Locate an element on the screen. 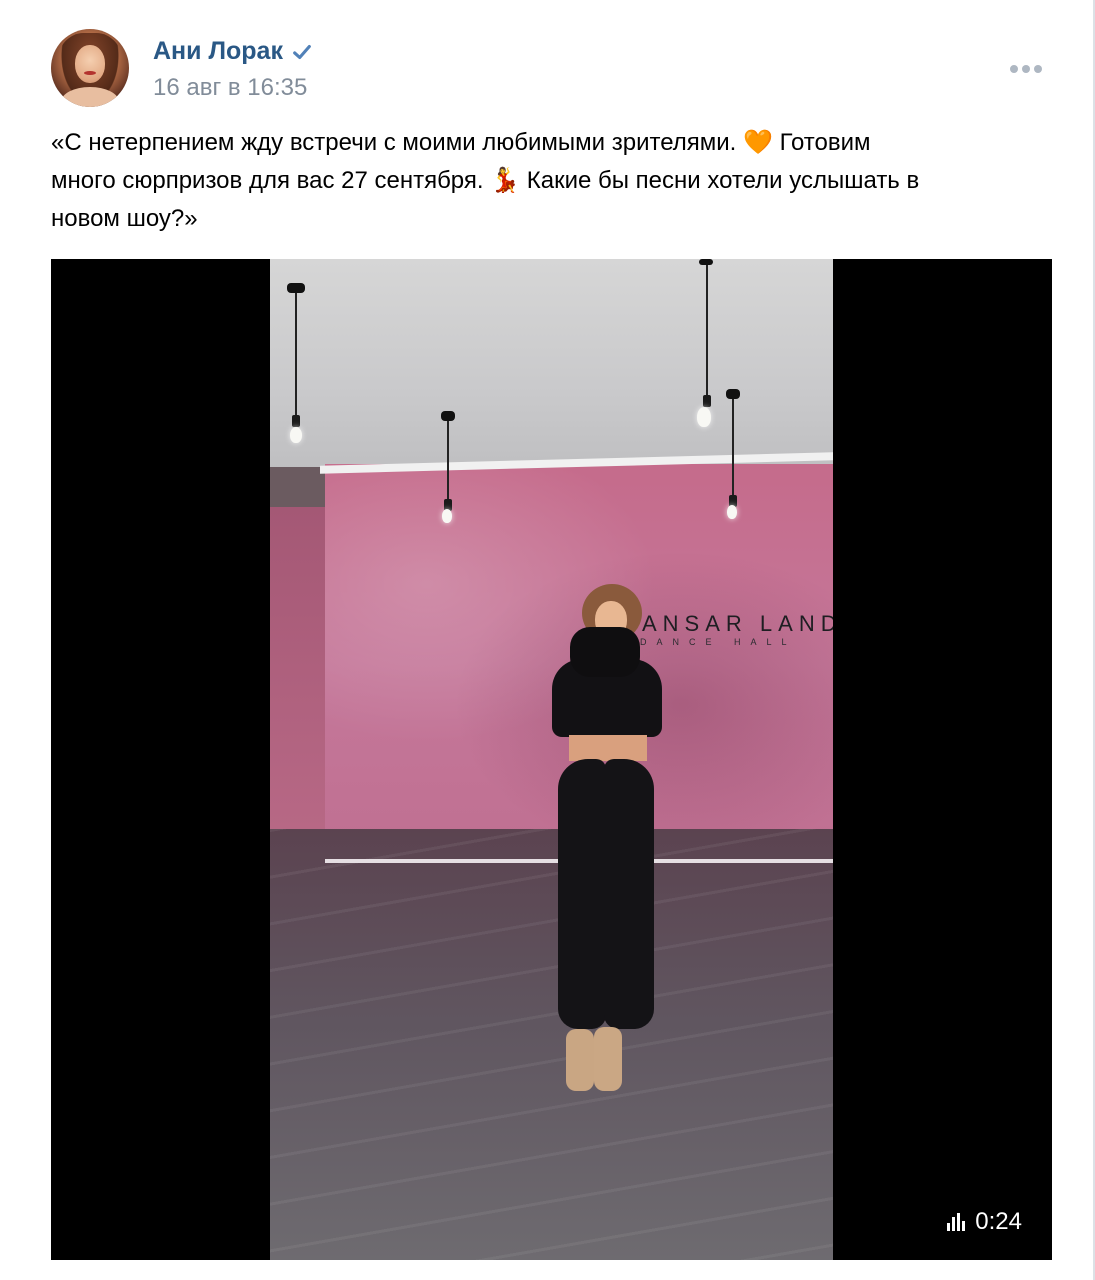 The image size is (1095, 1280). avatar-face is located at coordinates (90, 64).